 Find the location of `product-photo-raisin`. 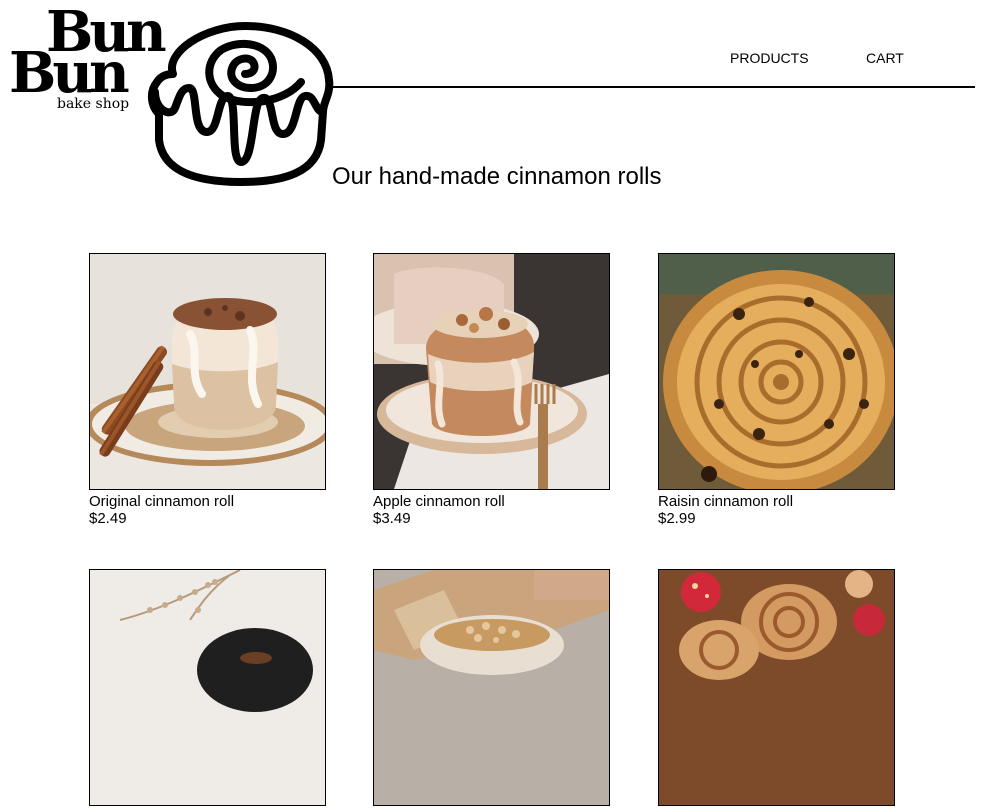

product-photo-raisin is located at coordinates (776, 371).